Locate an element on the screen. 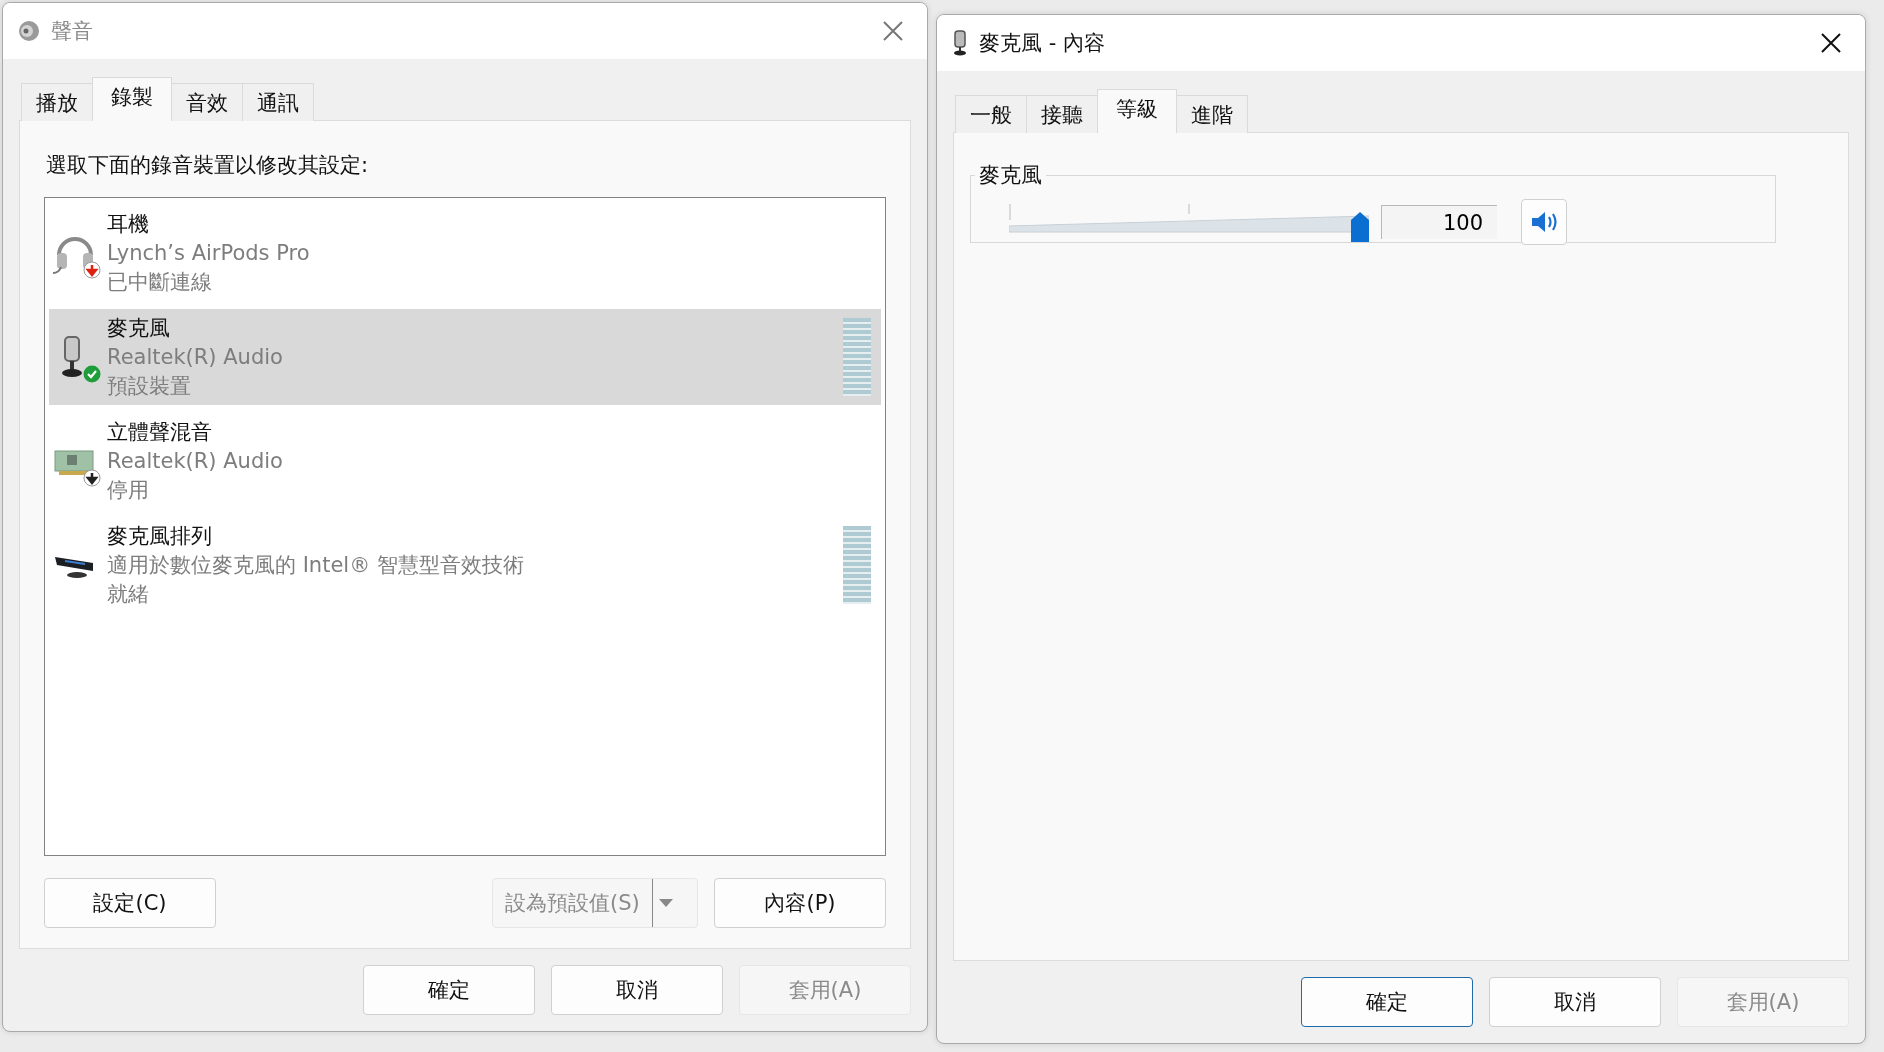 The width and height of the screenshot is (1884, 1052). tab: 一般 is located at coordinates (991, 114).